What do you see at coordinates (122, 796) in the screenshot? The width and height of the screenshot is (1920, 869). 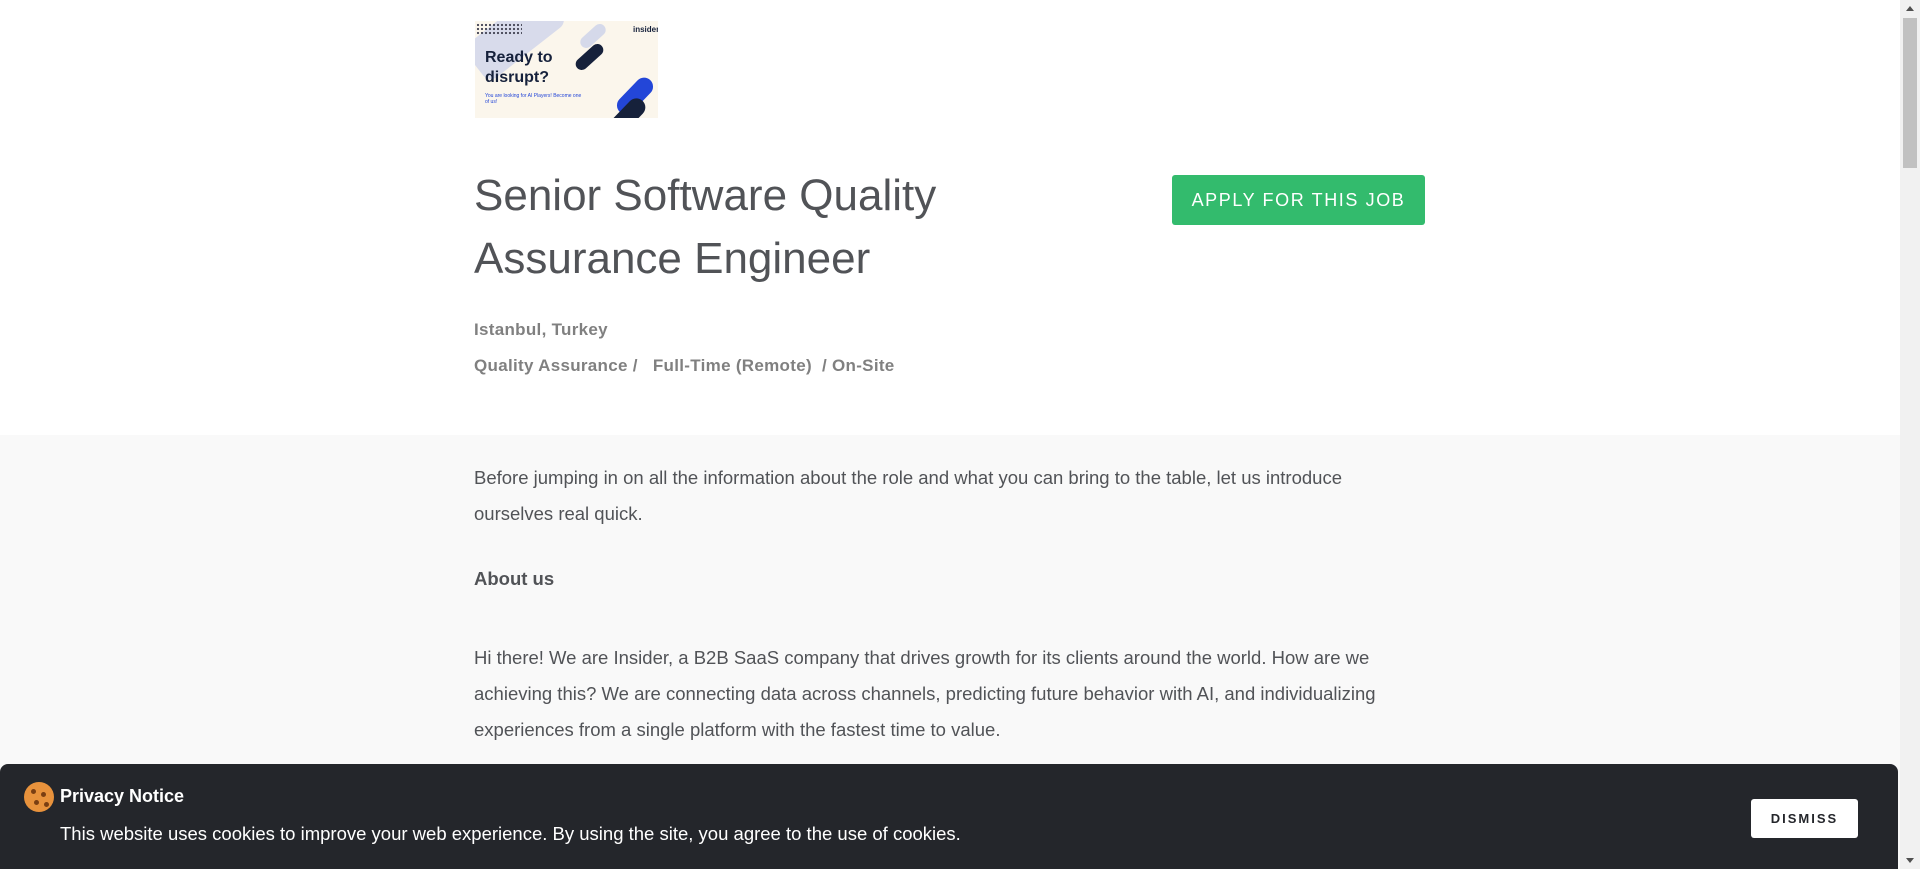 I see `privacy-notice-title: Privacy Notice` at bounding box center [122, 796].